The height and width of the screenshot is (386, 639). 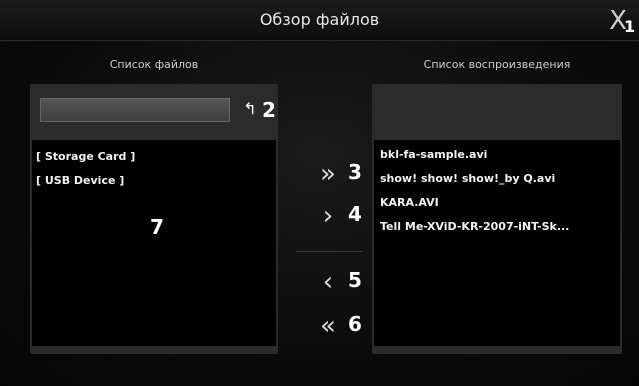 What do you see at coordinates (355, 324) in the screenshot?
I see `callout-remove-all: 6` at bounding box center [355, 324].